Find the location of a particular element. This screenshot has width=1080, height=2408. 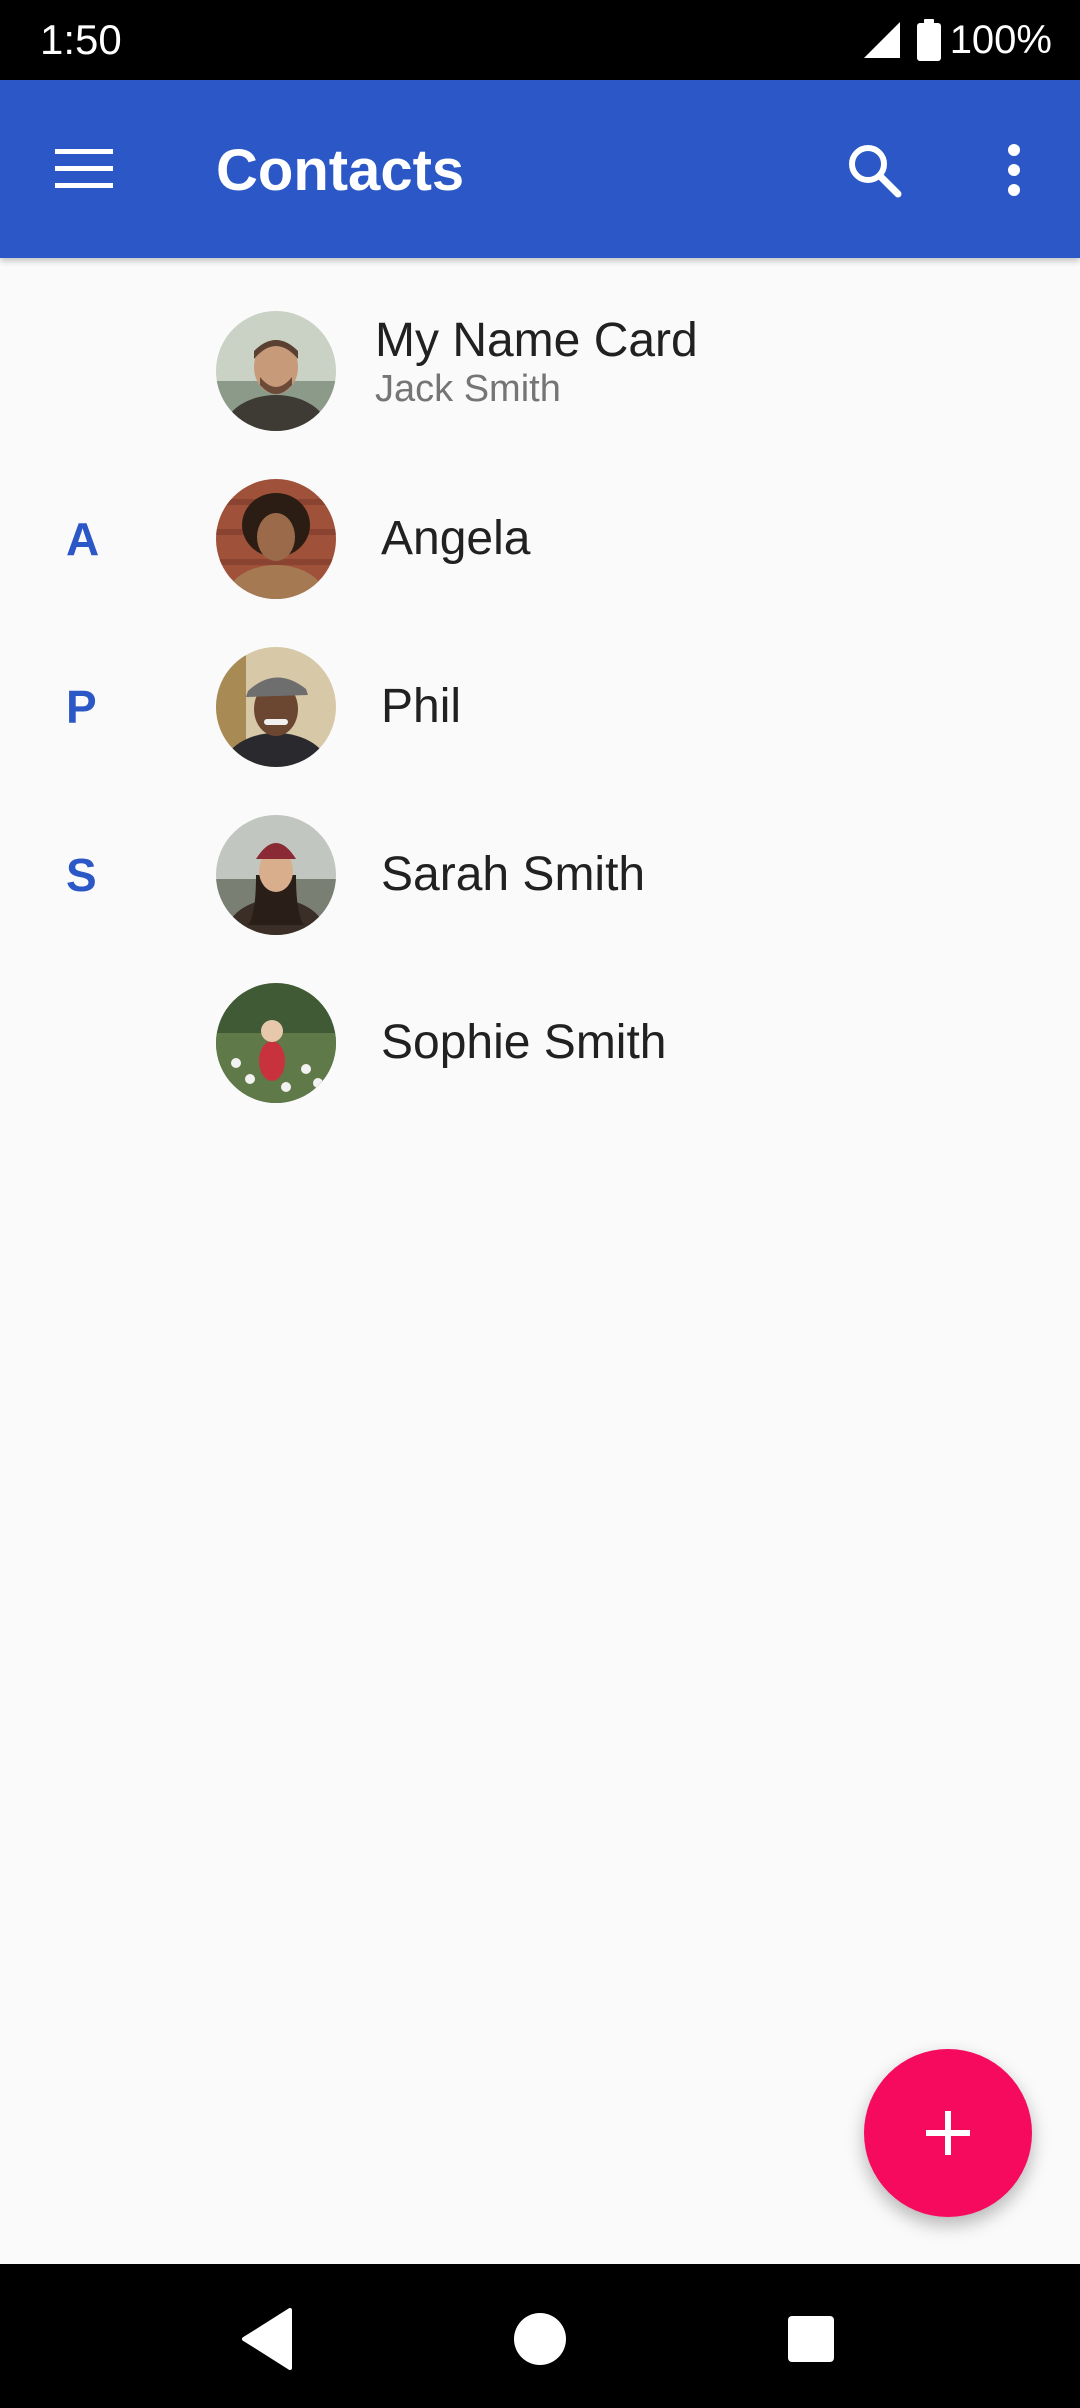

add-contact-button is located at coordinates (948, 2133).